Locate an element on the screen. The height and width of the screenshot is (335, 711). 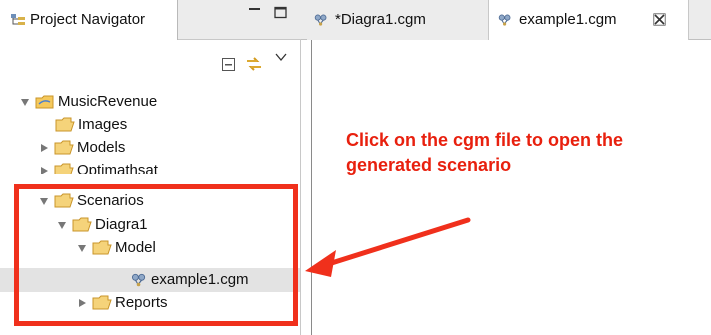
collapse-all-icon is located at coordinates (228, 64).